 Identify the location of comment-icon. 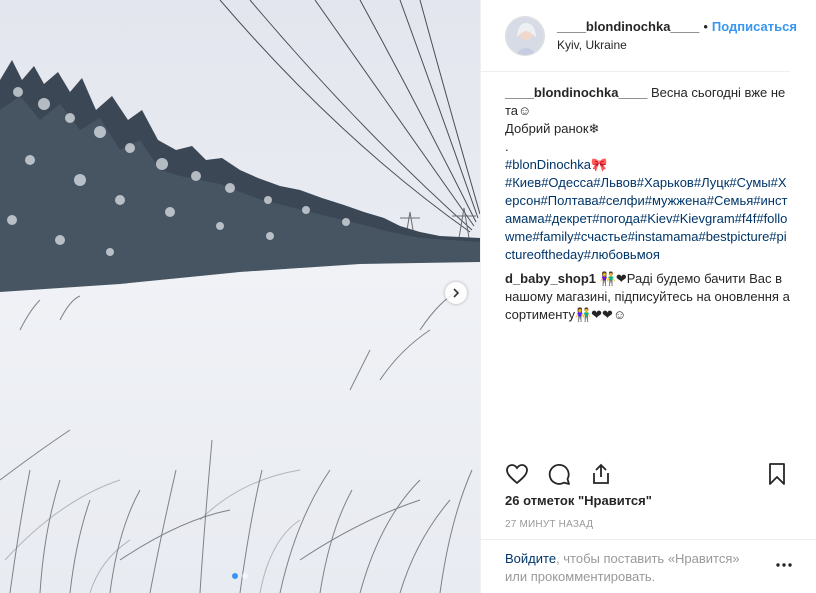
(559, 474).